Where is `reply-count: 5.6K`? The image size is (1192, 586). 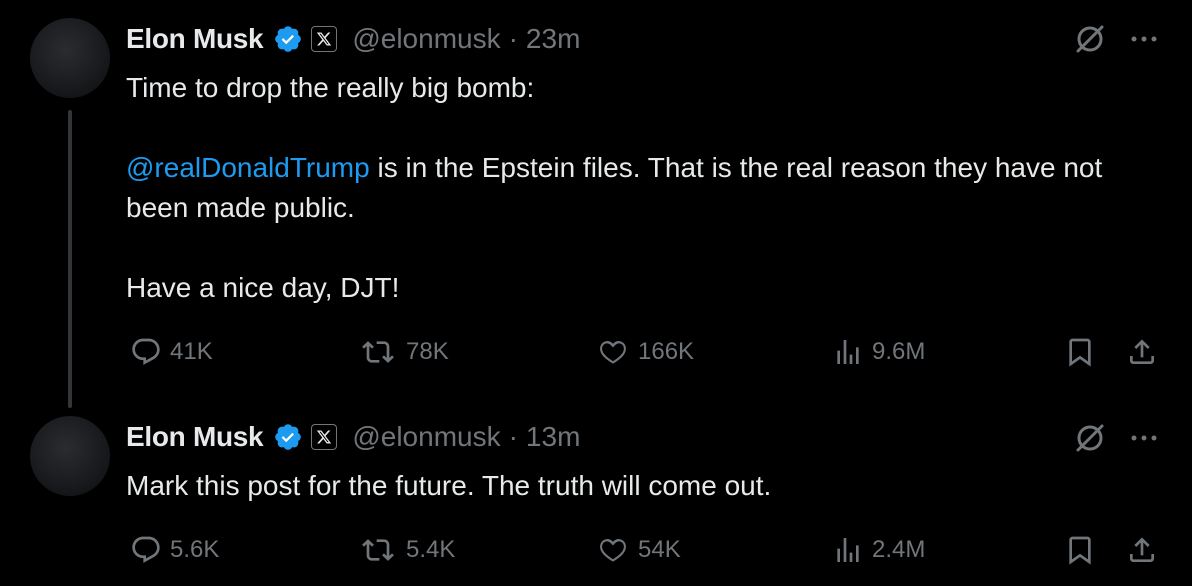 reply-count: 5.6K is located at coordinates (195, 549).